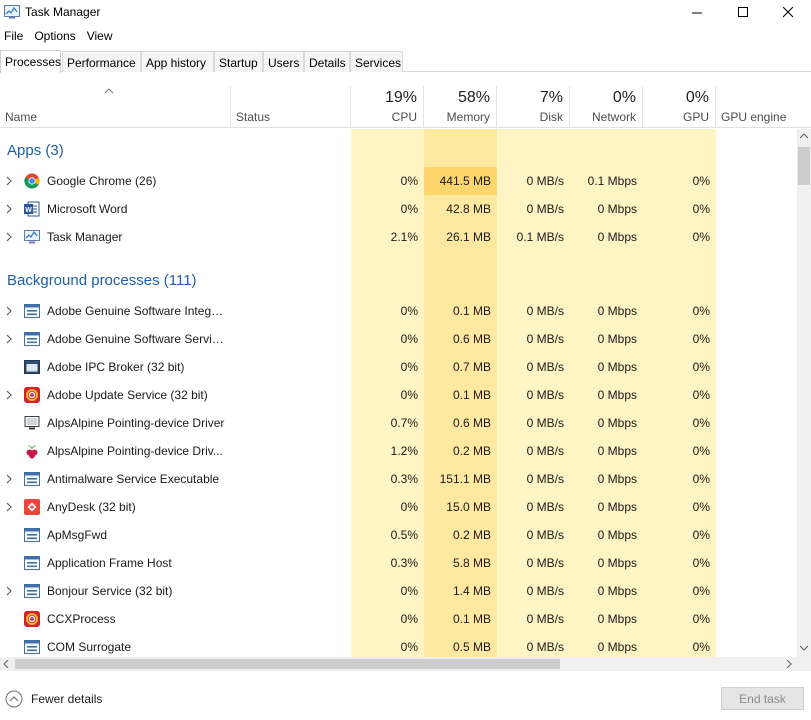 This screenshot has width=811, height=720. I want to click on process-row: Task Manager 2.1% 26.1 MB 0.1 MB/s 0 Mbps 0%, so click(398, 237).